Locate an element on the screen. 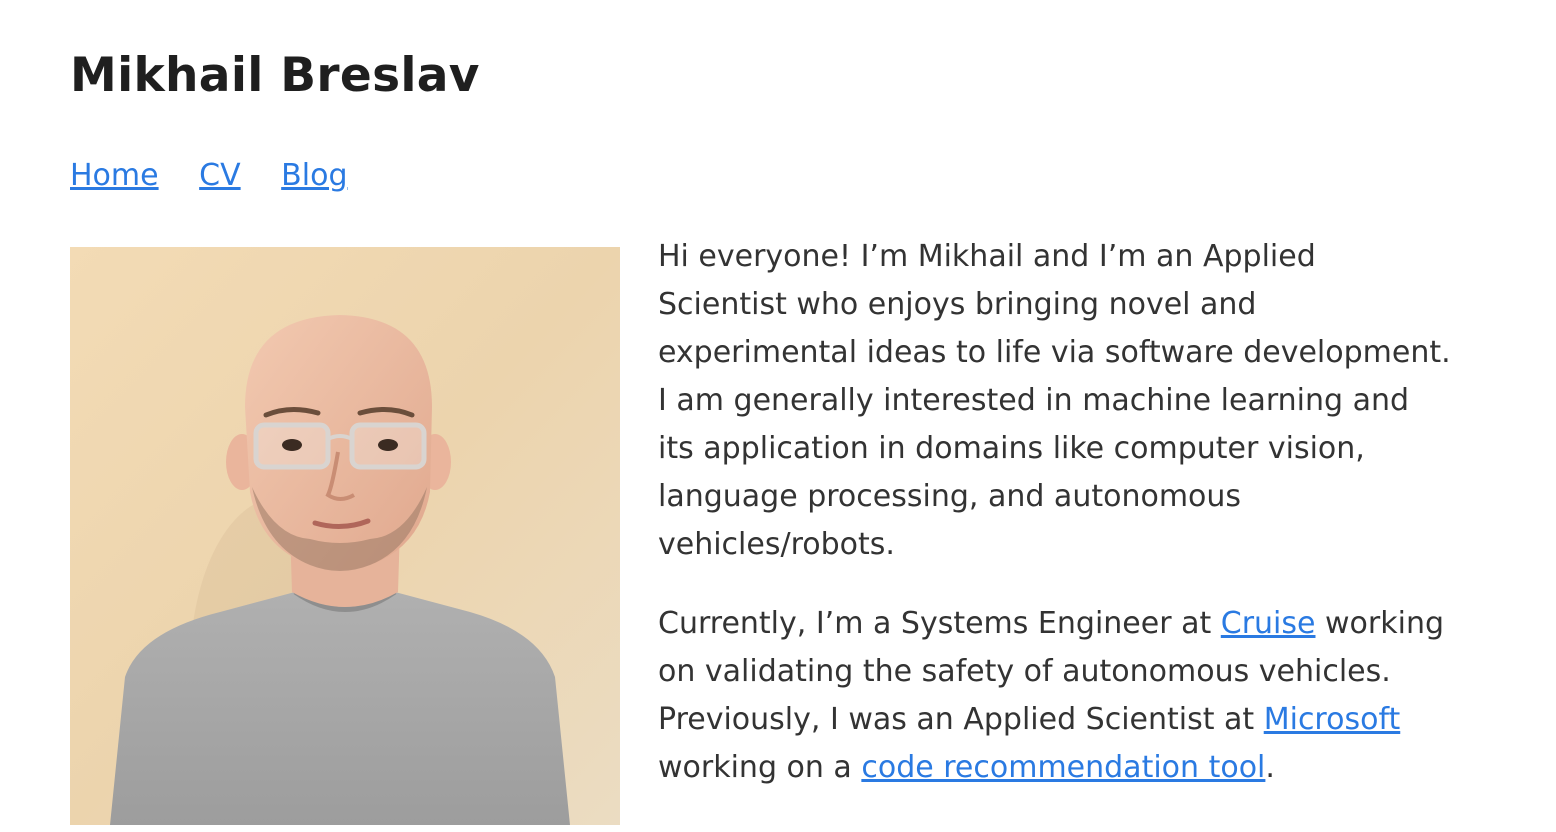 Image resolution: width=1556 pixels, height=832 pixels. nav-home-link: Home is located at coordinates (114, 175).